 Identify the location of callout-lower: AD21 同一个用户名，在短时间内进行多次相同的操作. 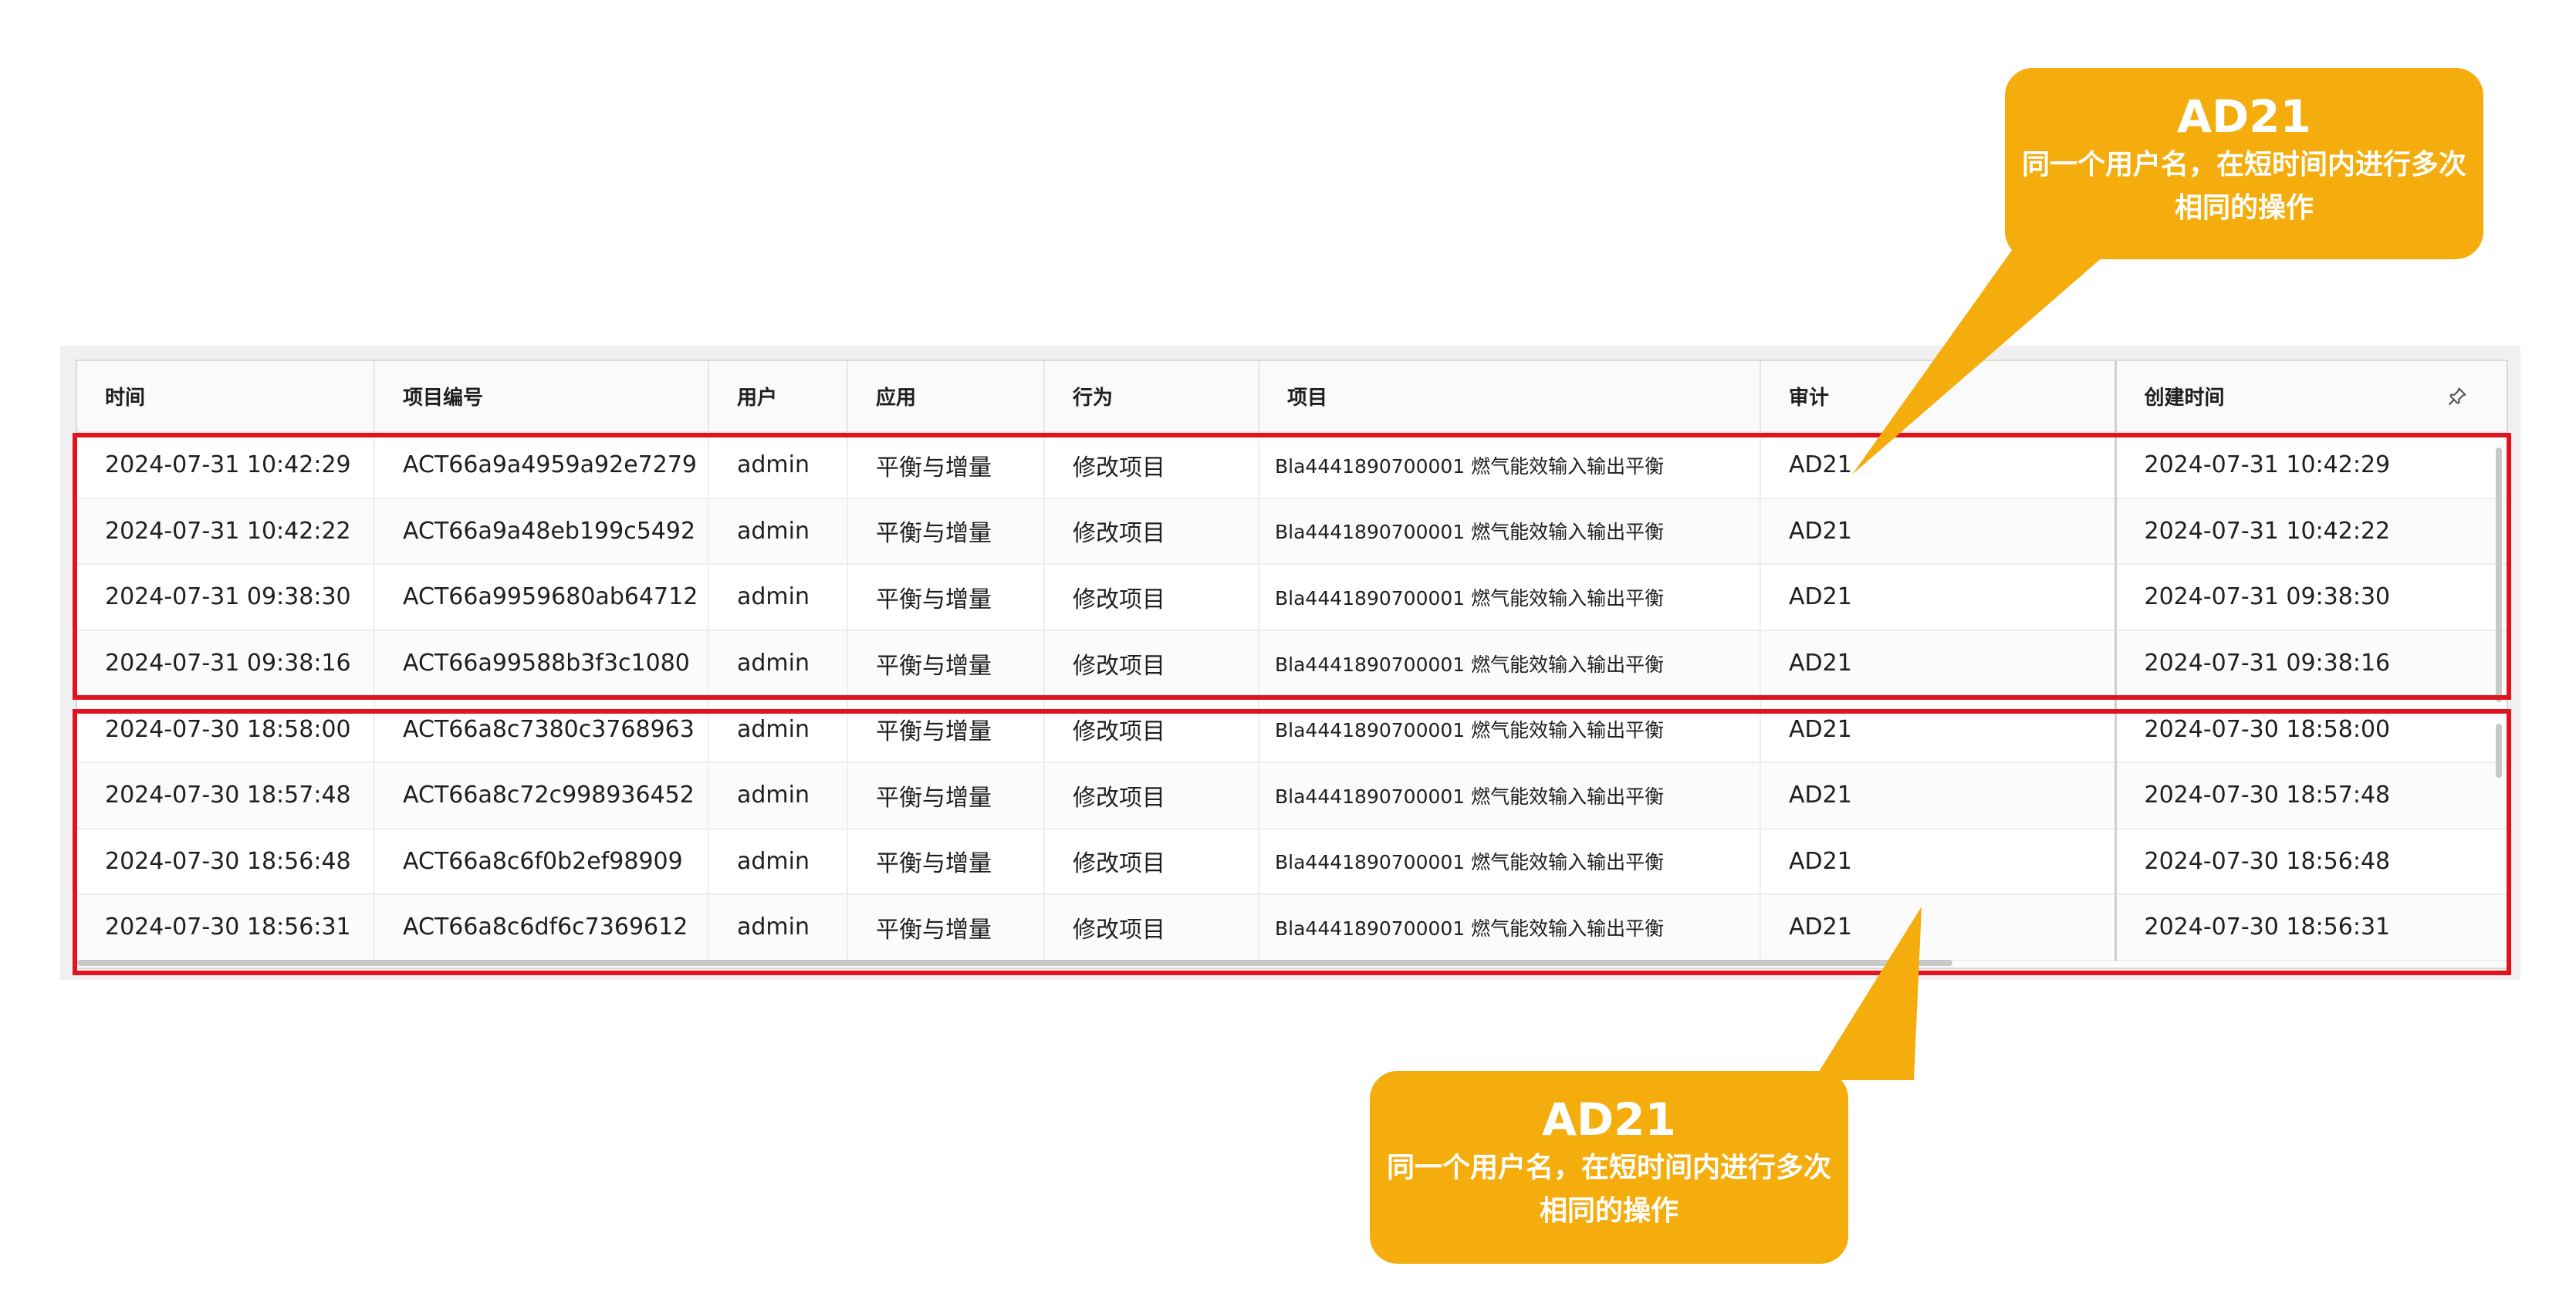
(1609, 1167).